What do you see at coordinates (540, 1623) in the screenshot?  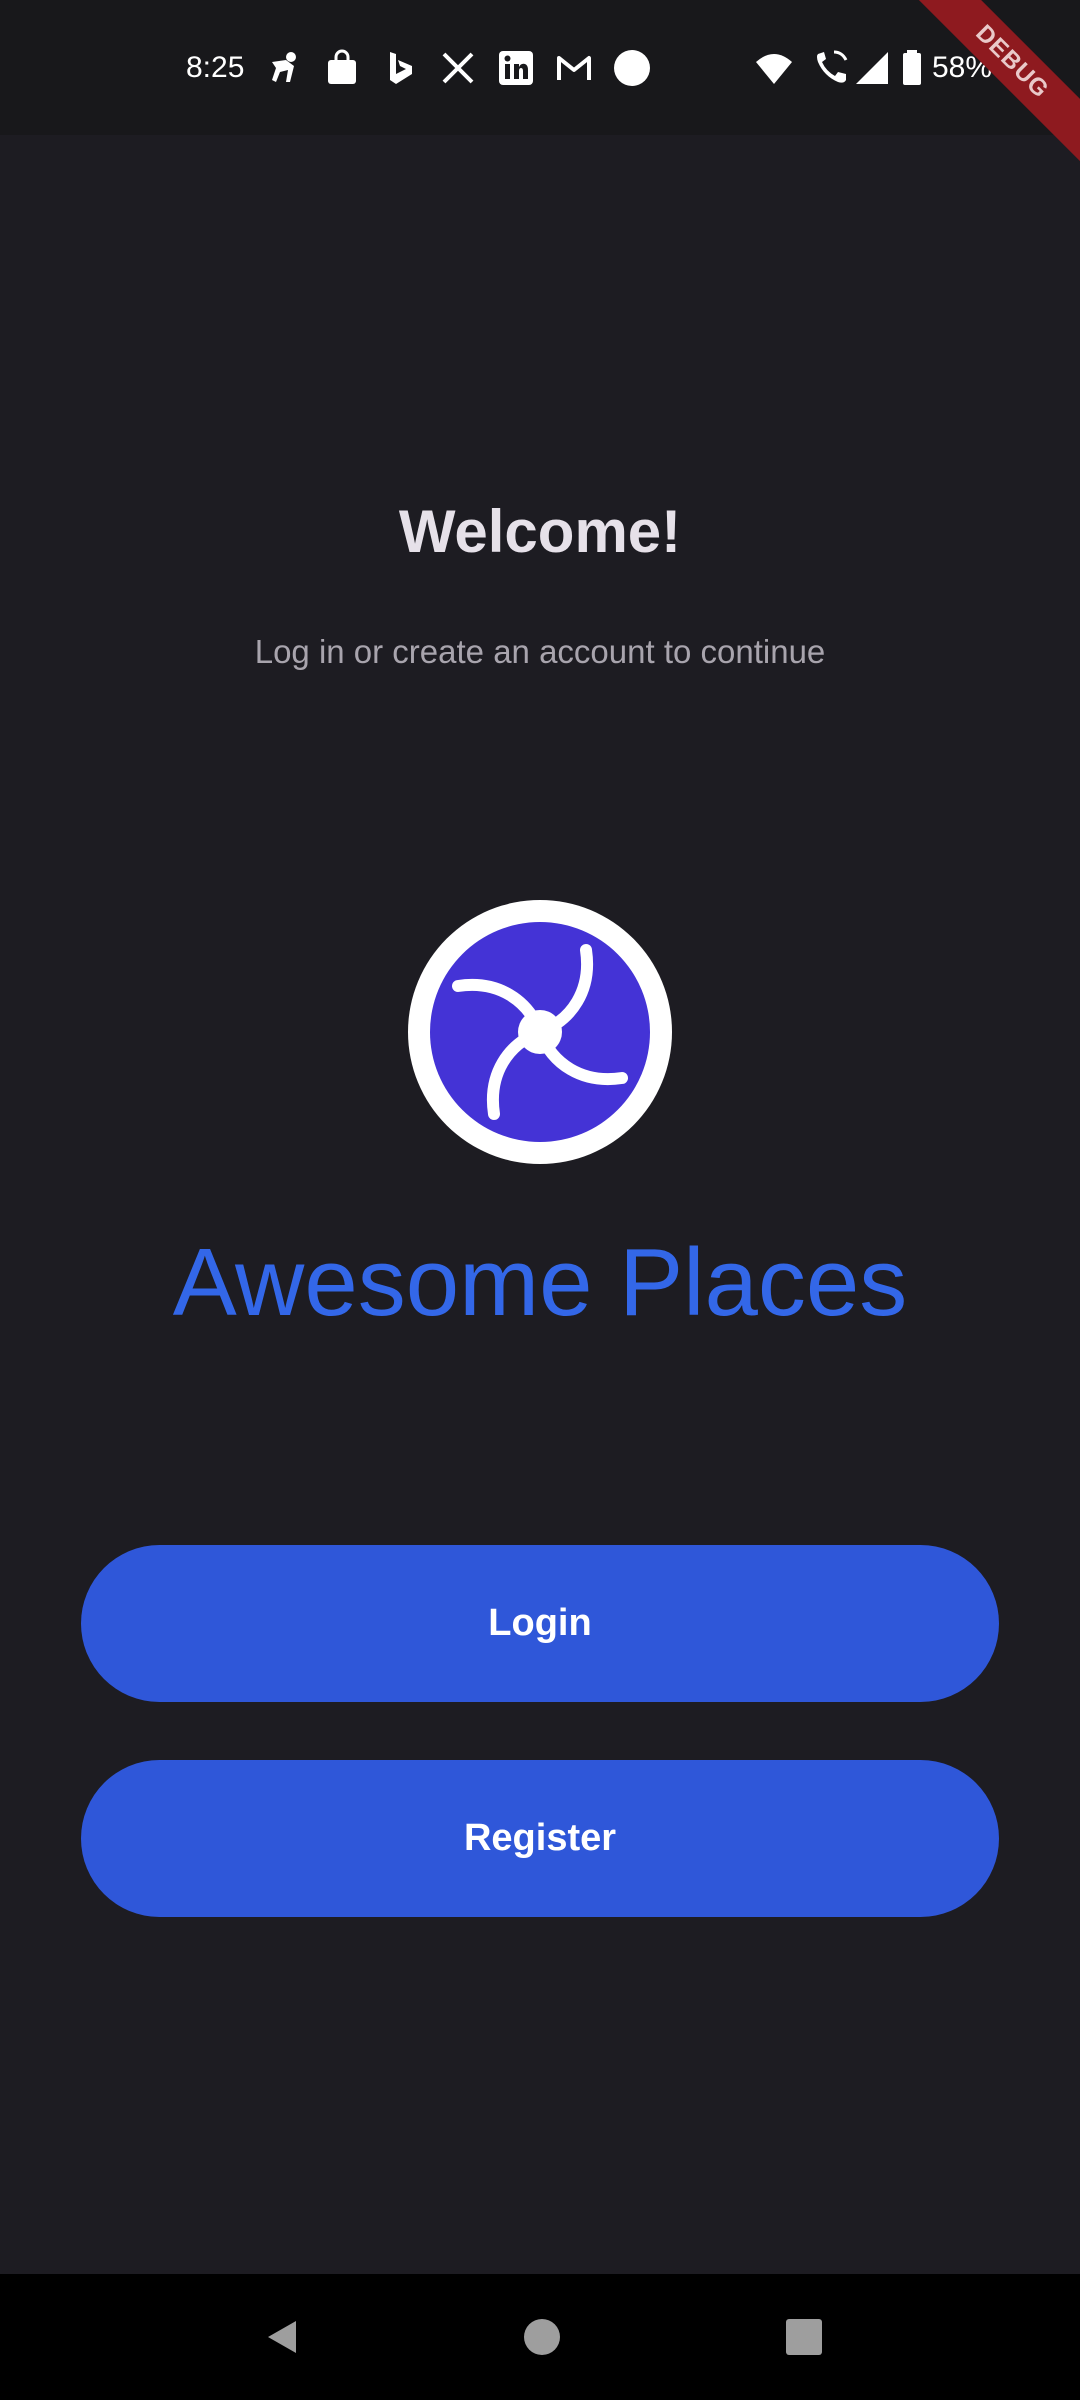 I see `login-button: Login` at bounding box center [540, 1623].